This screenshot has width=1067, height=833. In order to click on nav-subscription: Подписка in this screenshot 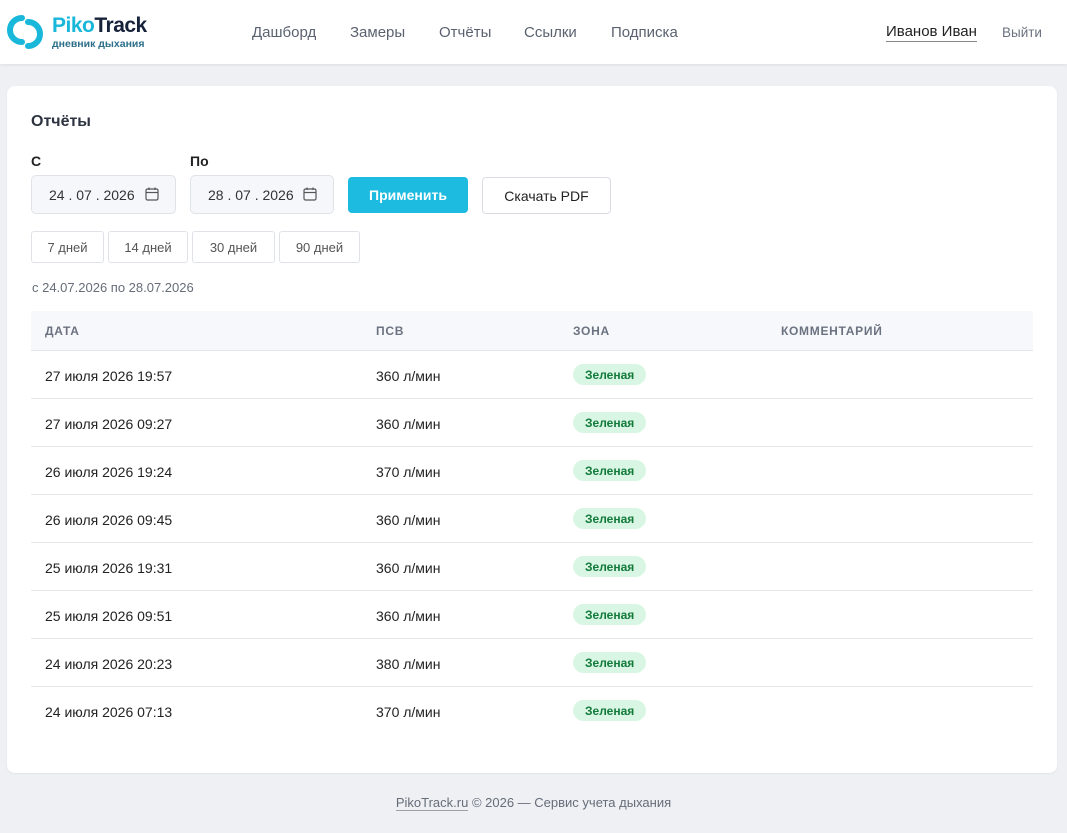, I will do `click(644, 32)`.